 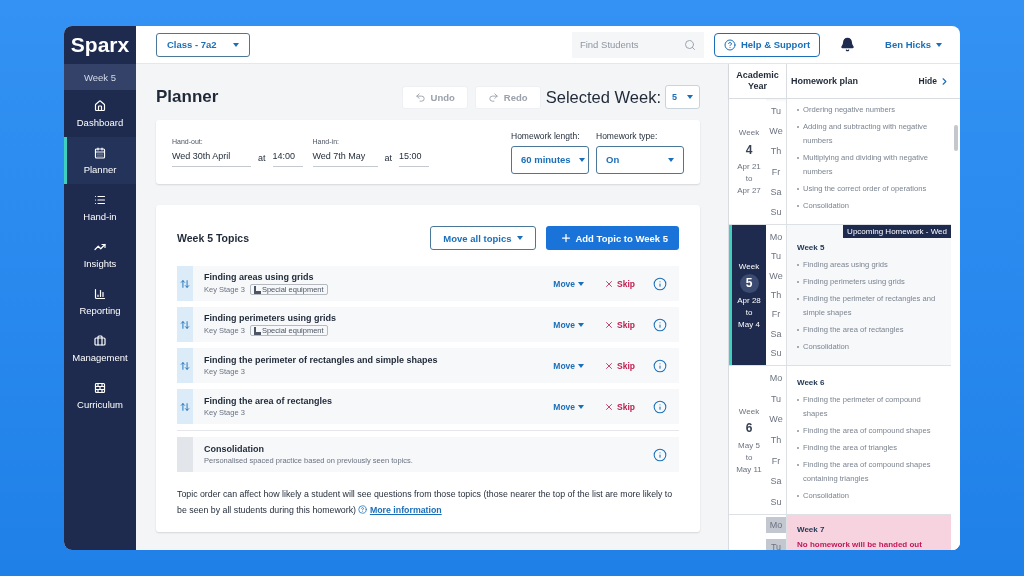 What do you see at coordinates (259, 277) in the screenshot?
I see `topic-title: Finding areas using grids` at bounding box center [259, 277].